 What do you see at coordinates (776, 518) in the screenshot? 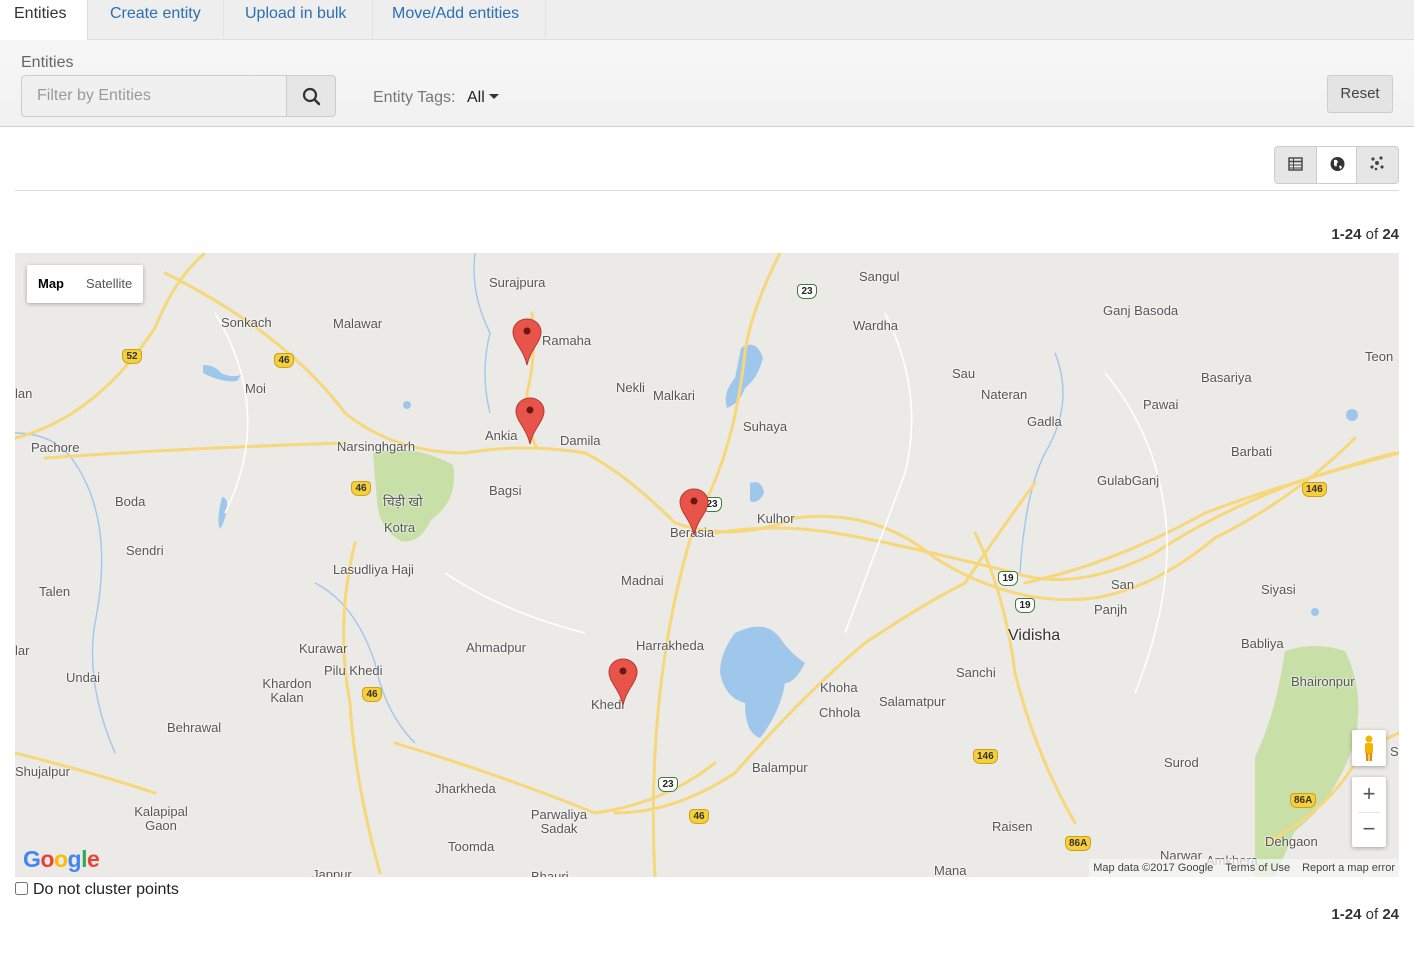
I see `map-place-label: Kulhor` at bounding box center [776, 518].